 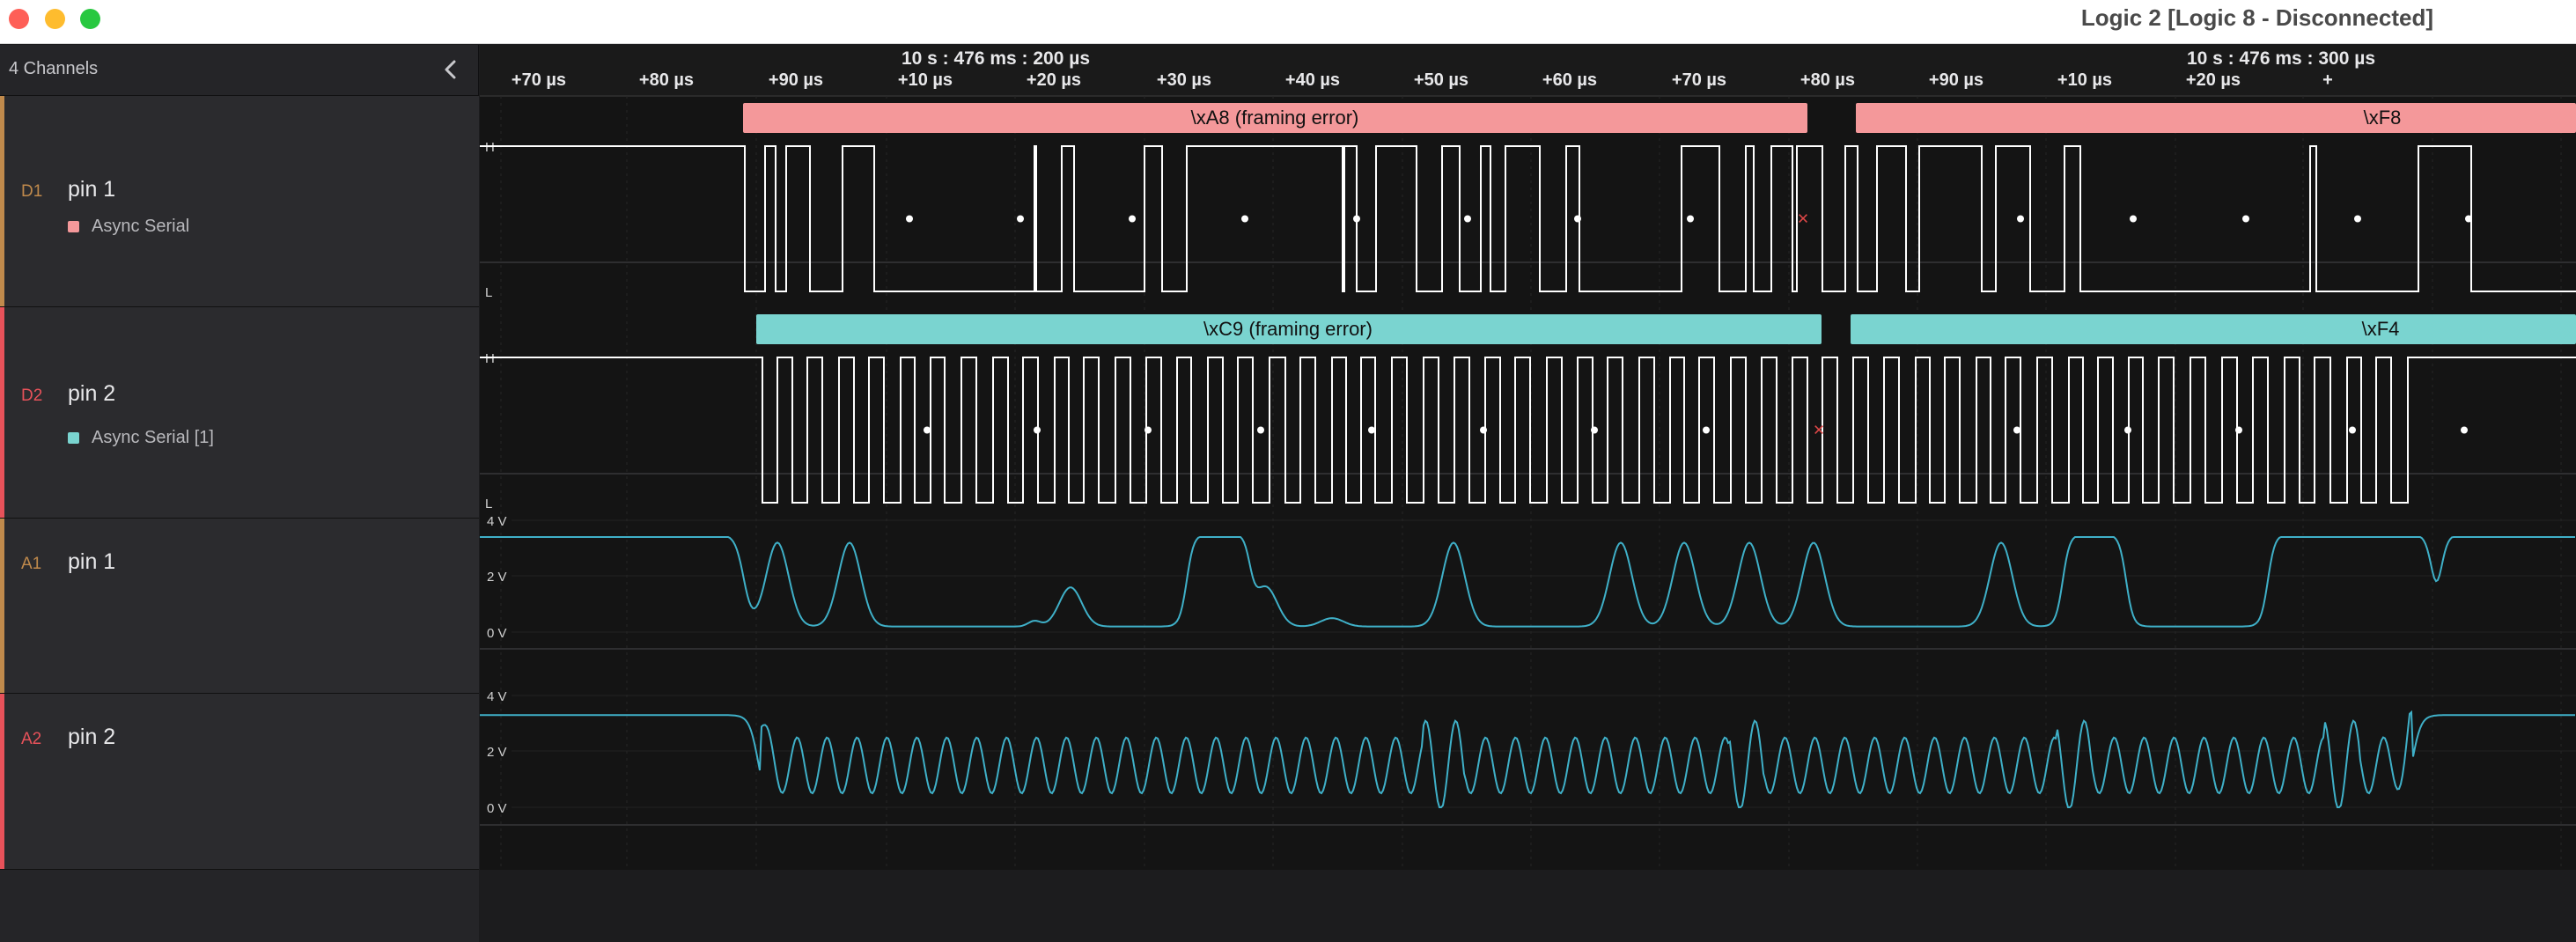 What do you see at coordinates (32, 395) in the screenshot?
I see `channel-id: D2` at bounding box center [32, 395].